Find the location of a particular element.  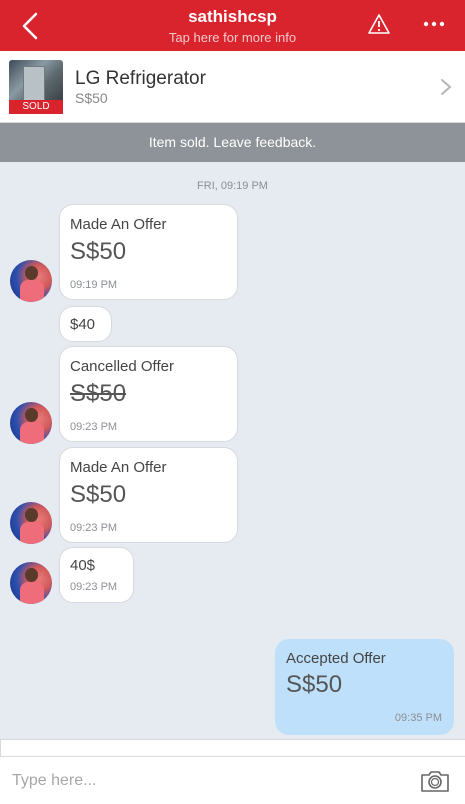

message-text: $40 is located at coordinates (83, 324).